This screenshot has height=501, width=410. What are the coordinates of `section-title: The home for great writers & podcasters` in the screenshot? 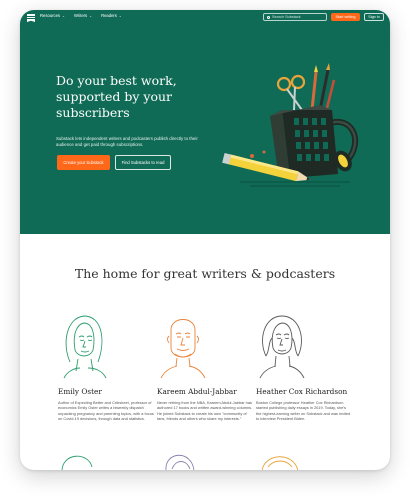 It's located at (205, 273).